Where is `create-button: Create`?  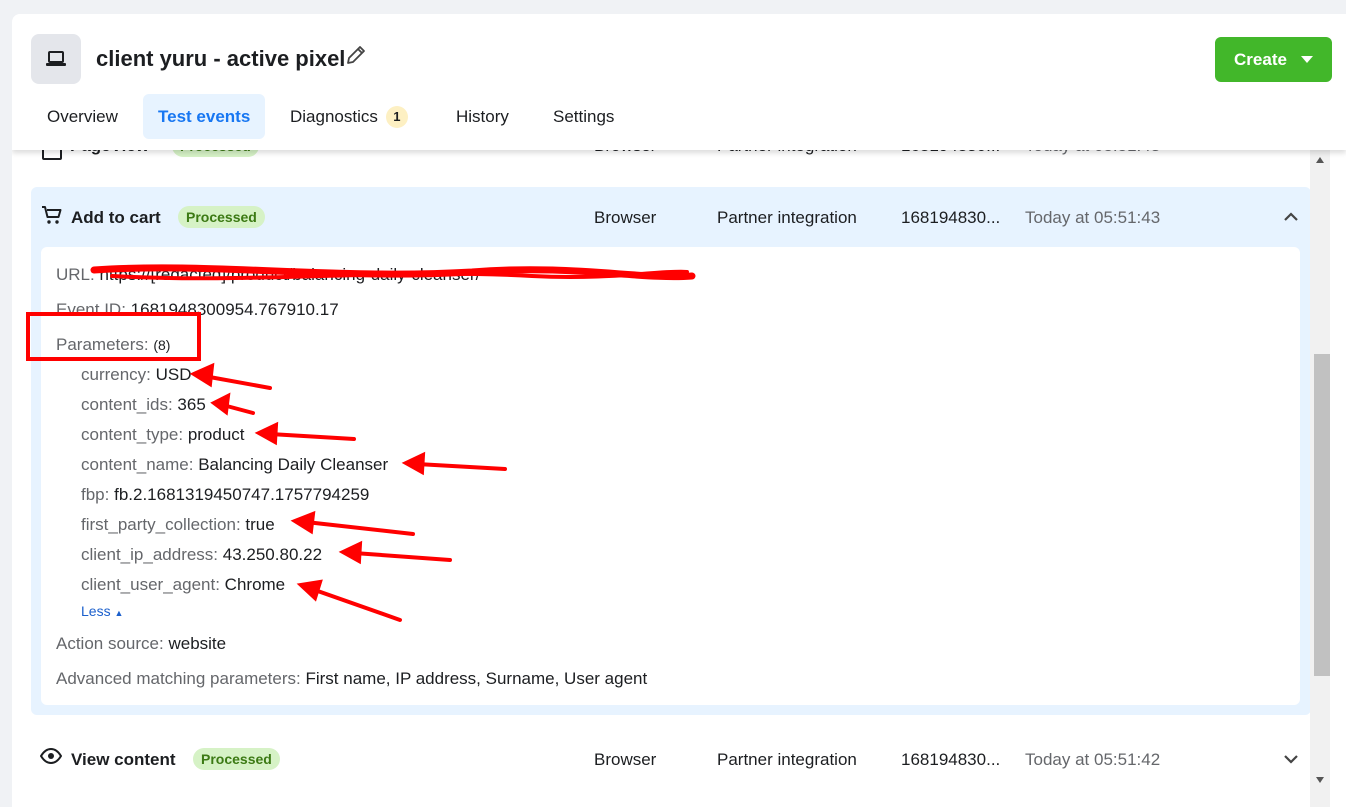 create-button: Create is located at coordinates (1273, 59).